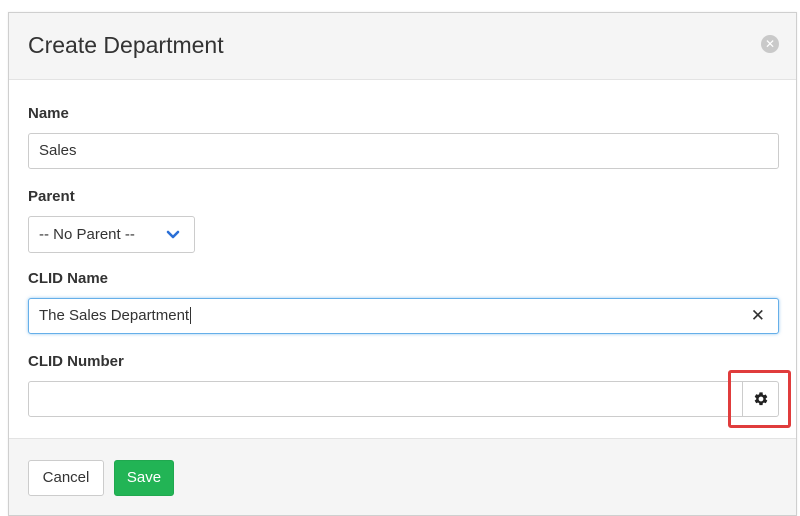 The width and height of the screenshot is (800, 516). I want to click on save-button: Save, so click(144, 478).